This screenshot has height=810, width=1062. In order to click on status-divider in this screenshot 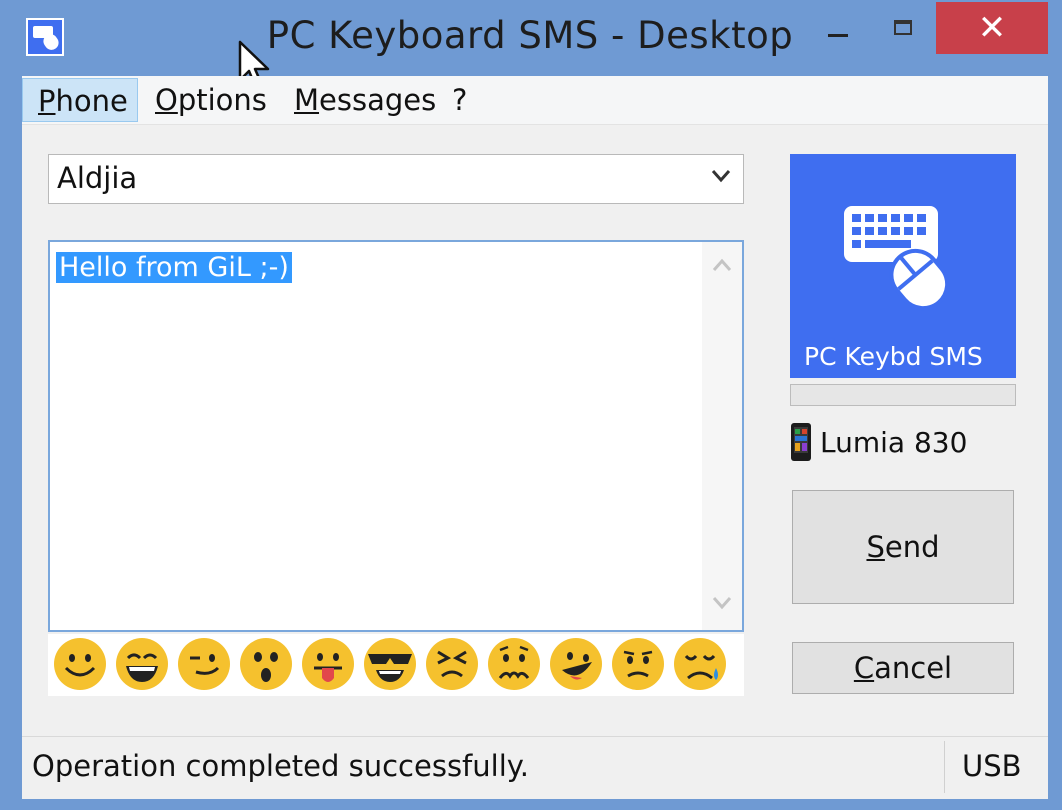, I will do `click(944, 767)`.